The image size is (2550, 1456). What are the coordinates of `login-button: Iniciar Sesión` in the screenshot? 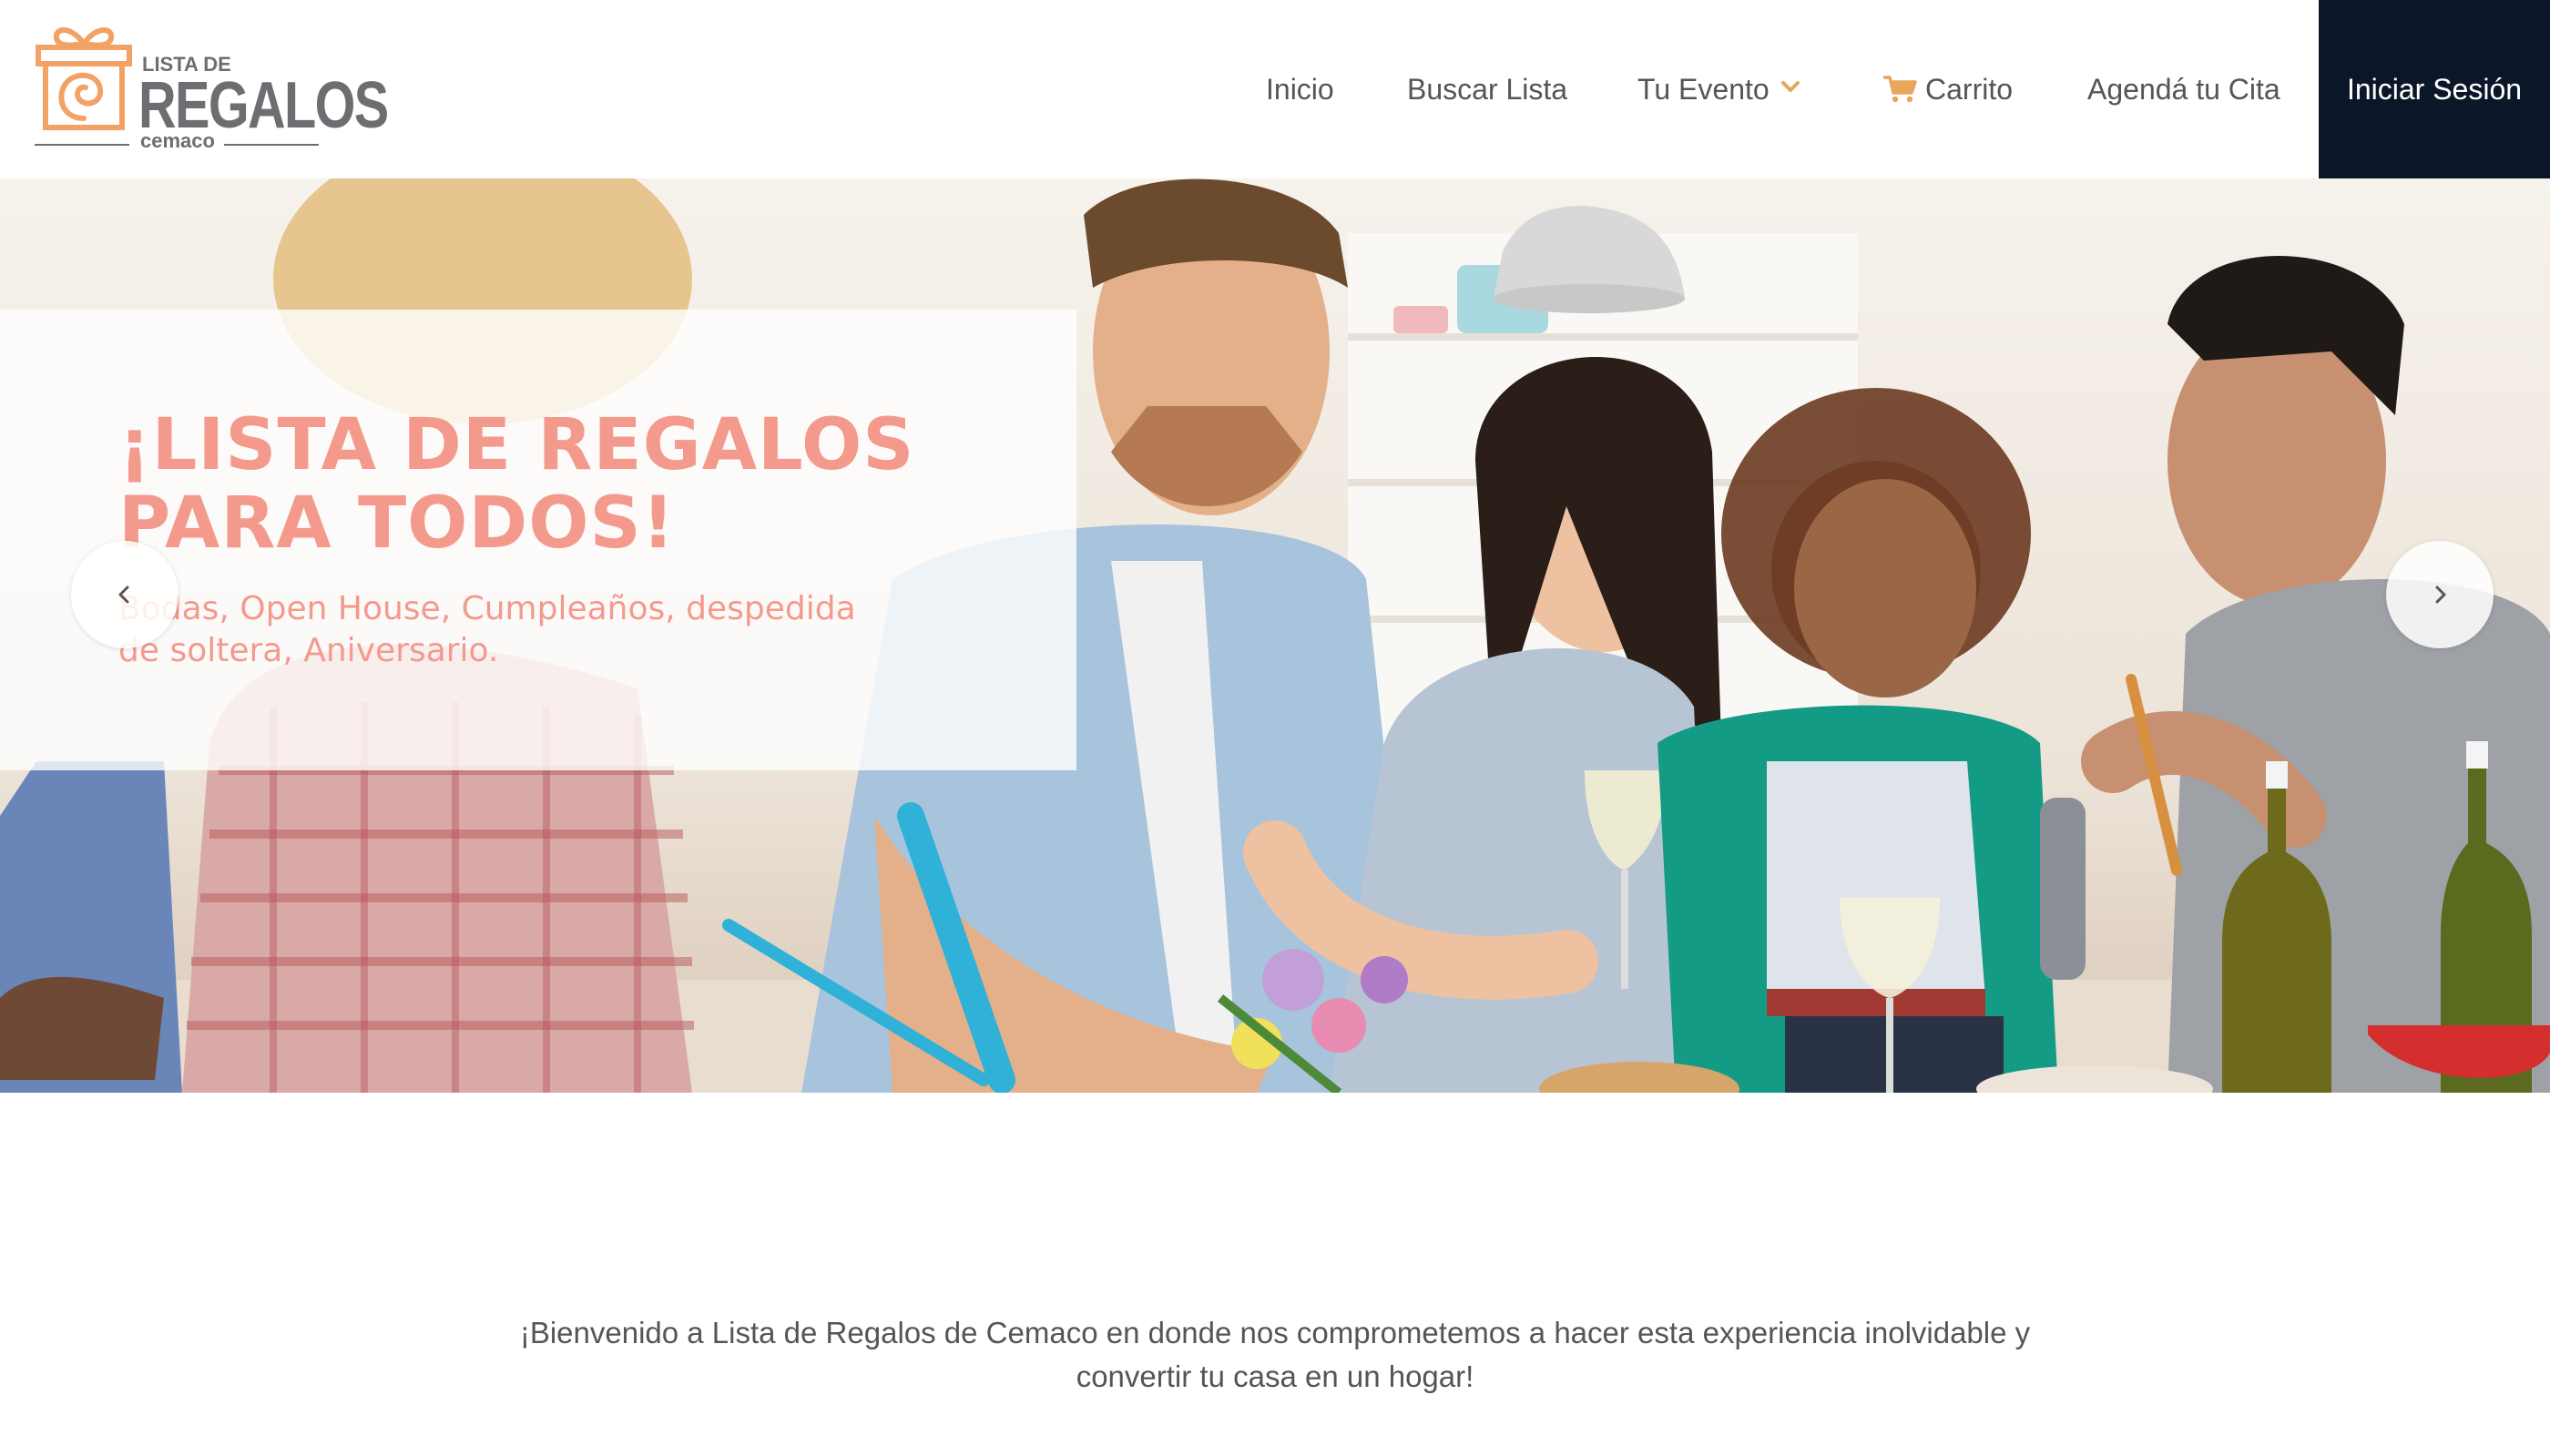 It's located at (2434, 89).